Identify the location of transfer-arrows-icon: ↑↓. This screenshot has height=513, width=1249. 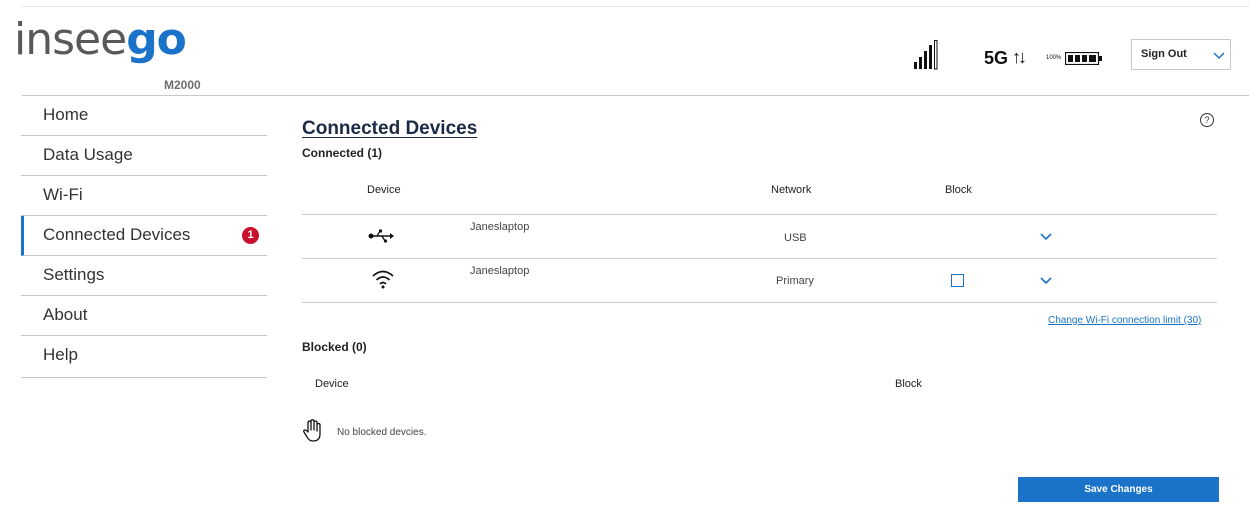
(1019, 57).